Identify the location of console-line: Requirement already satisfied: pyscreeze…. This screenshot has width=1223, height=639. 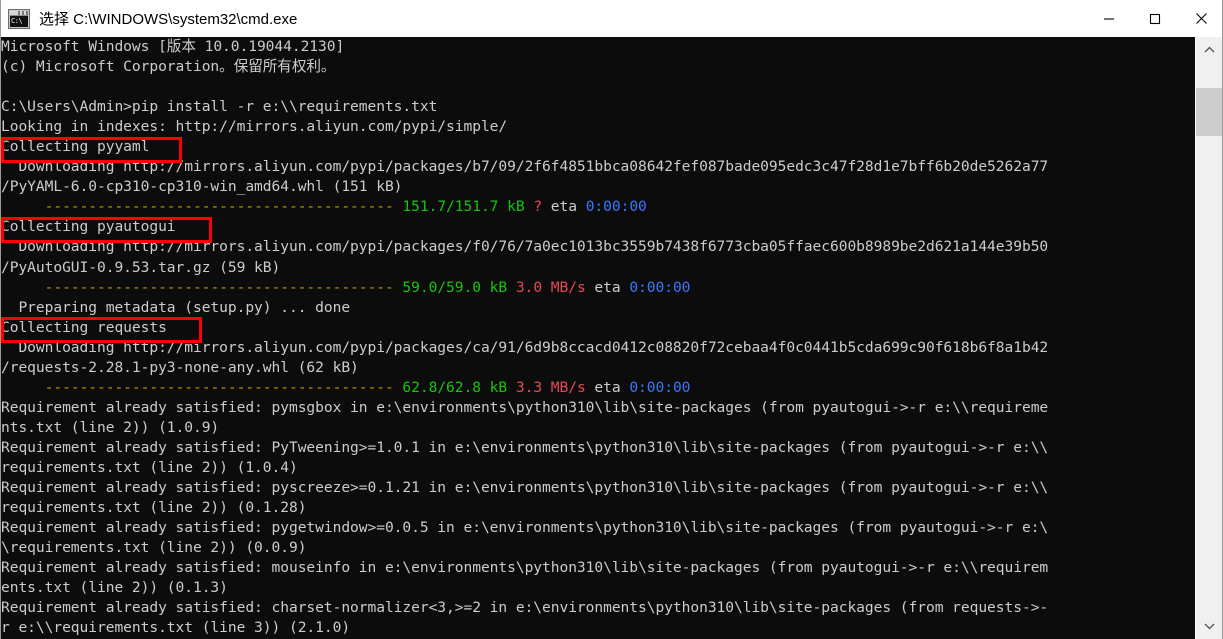
(599, 488).